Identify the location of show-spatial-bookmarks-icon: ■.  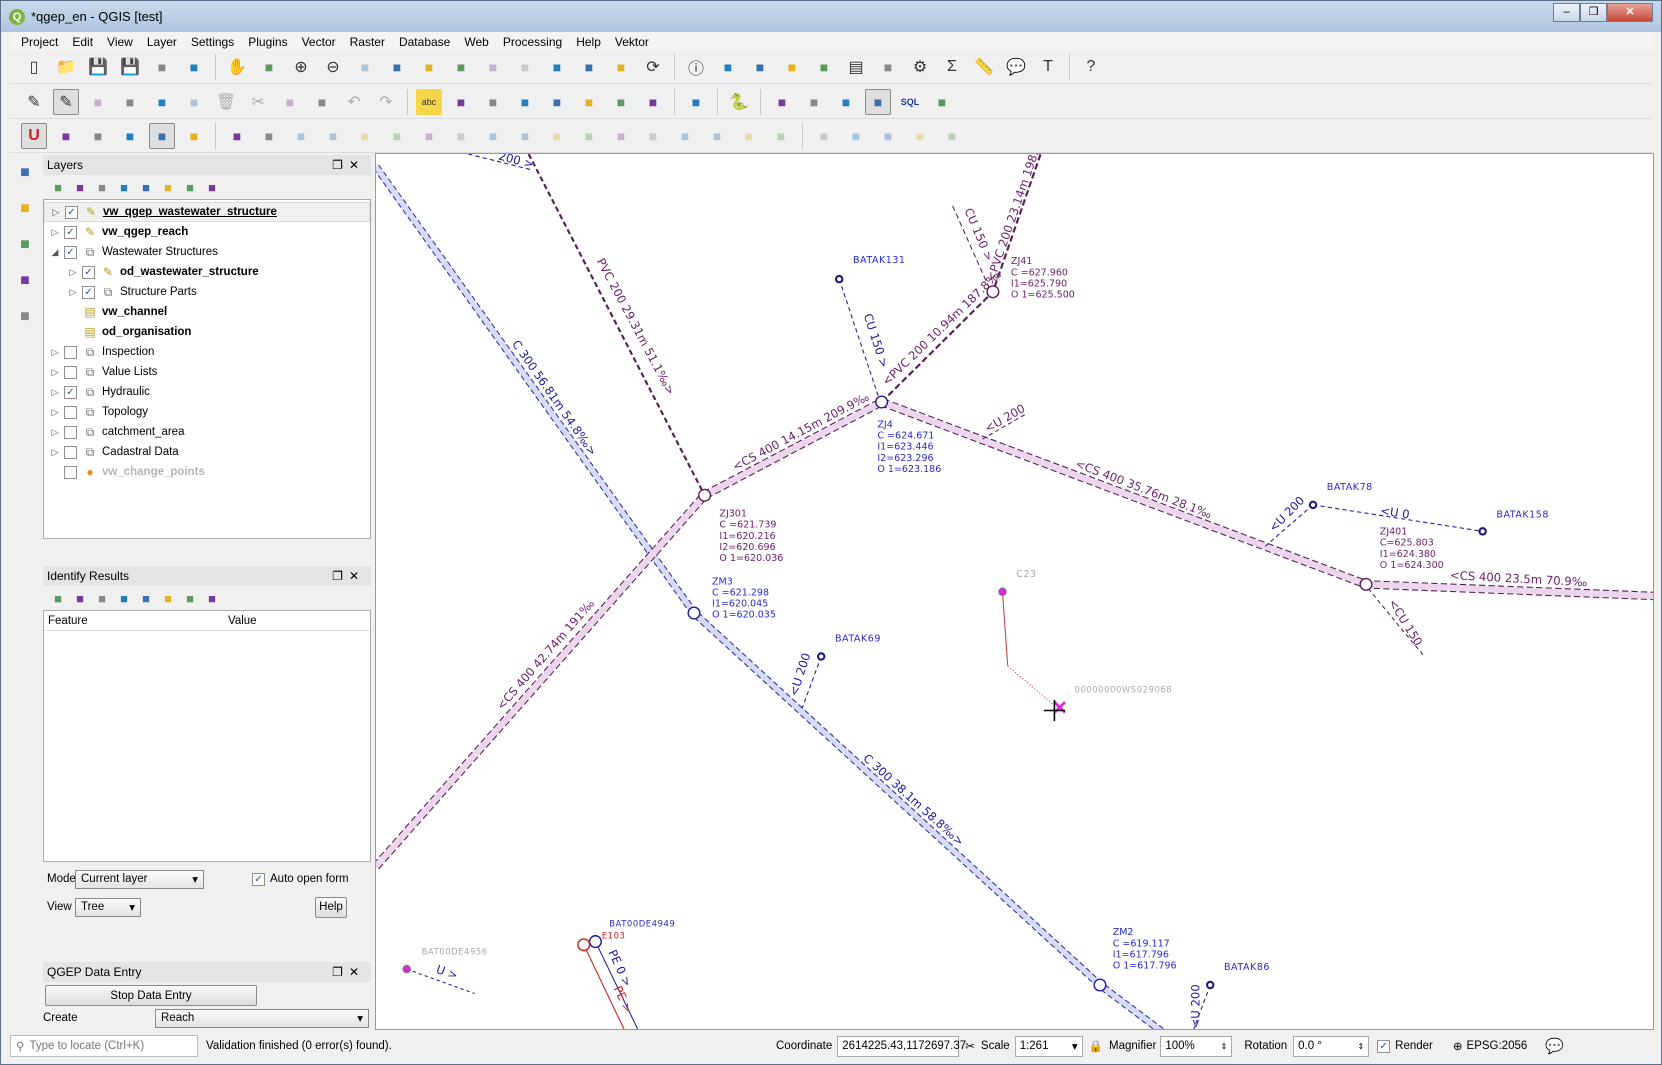
(621, 67).